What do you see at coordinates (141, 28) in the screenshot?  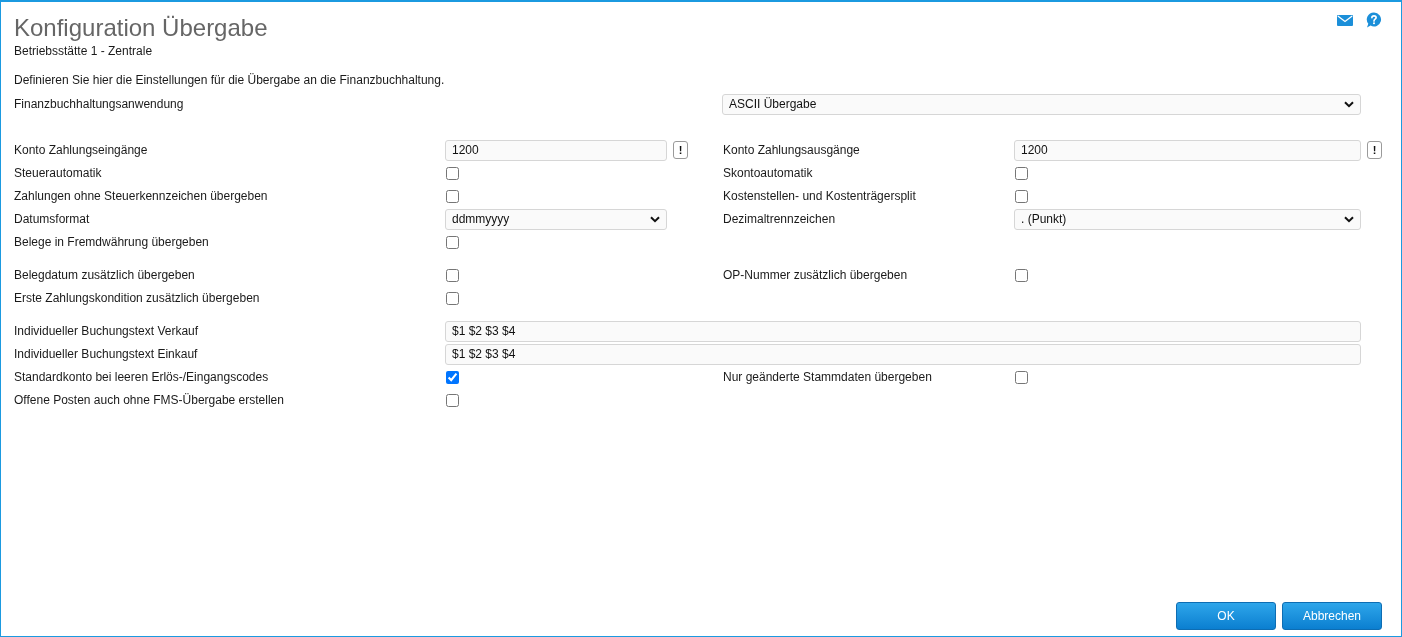 I see `window-title: Konfiguration Übergabe` at bounding box center [141, 28].